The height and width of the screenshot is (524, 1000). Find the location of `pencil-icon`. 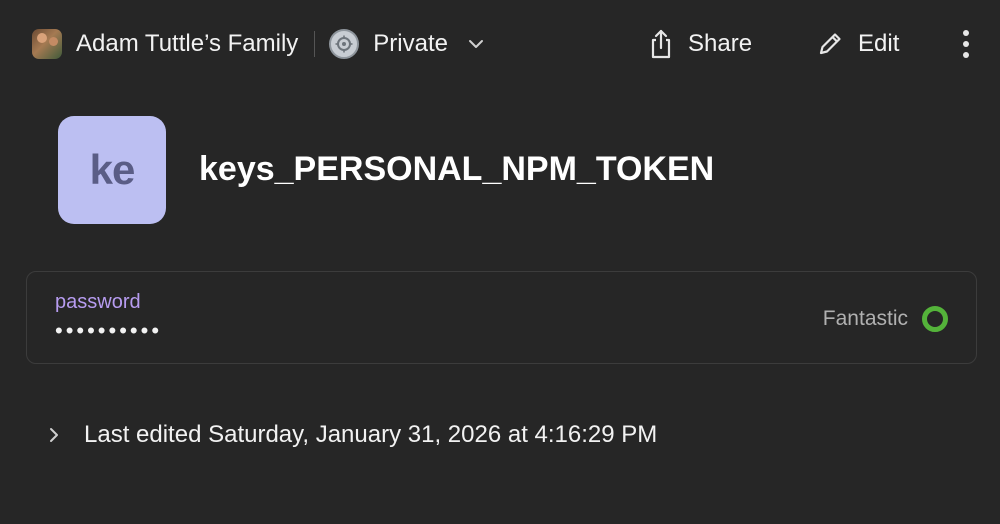

pencil-icon is located at coordinates (830, 44).